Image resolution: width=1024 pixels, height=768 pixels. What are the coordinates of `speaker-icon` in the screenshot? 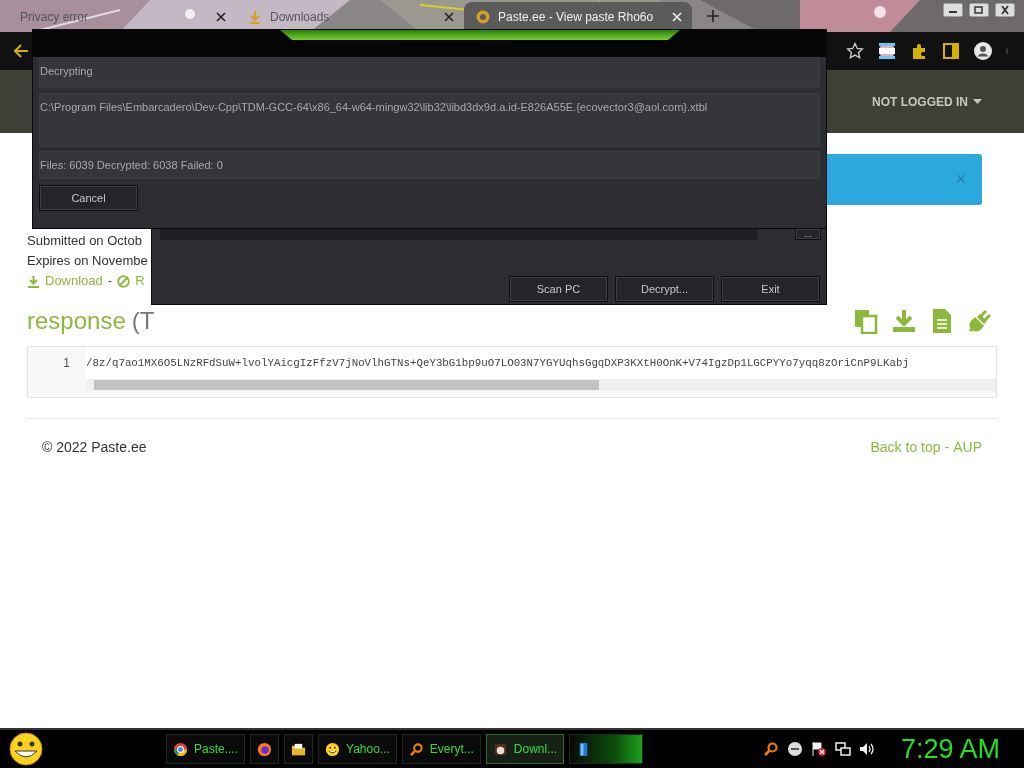 It's located at (866, 749).